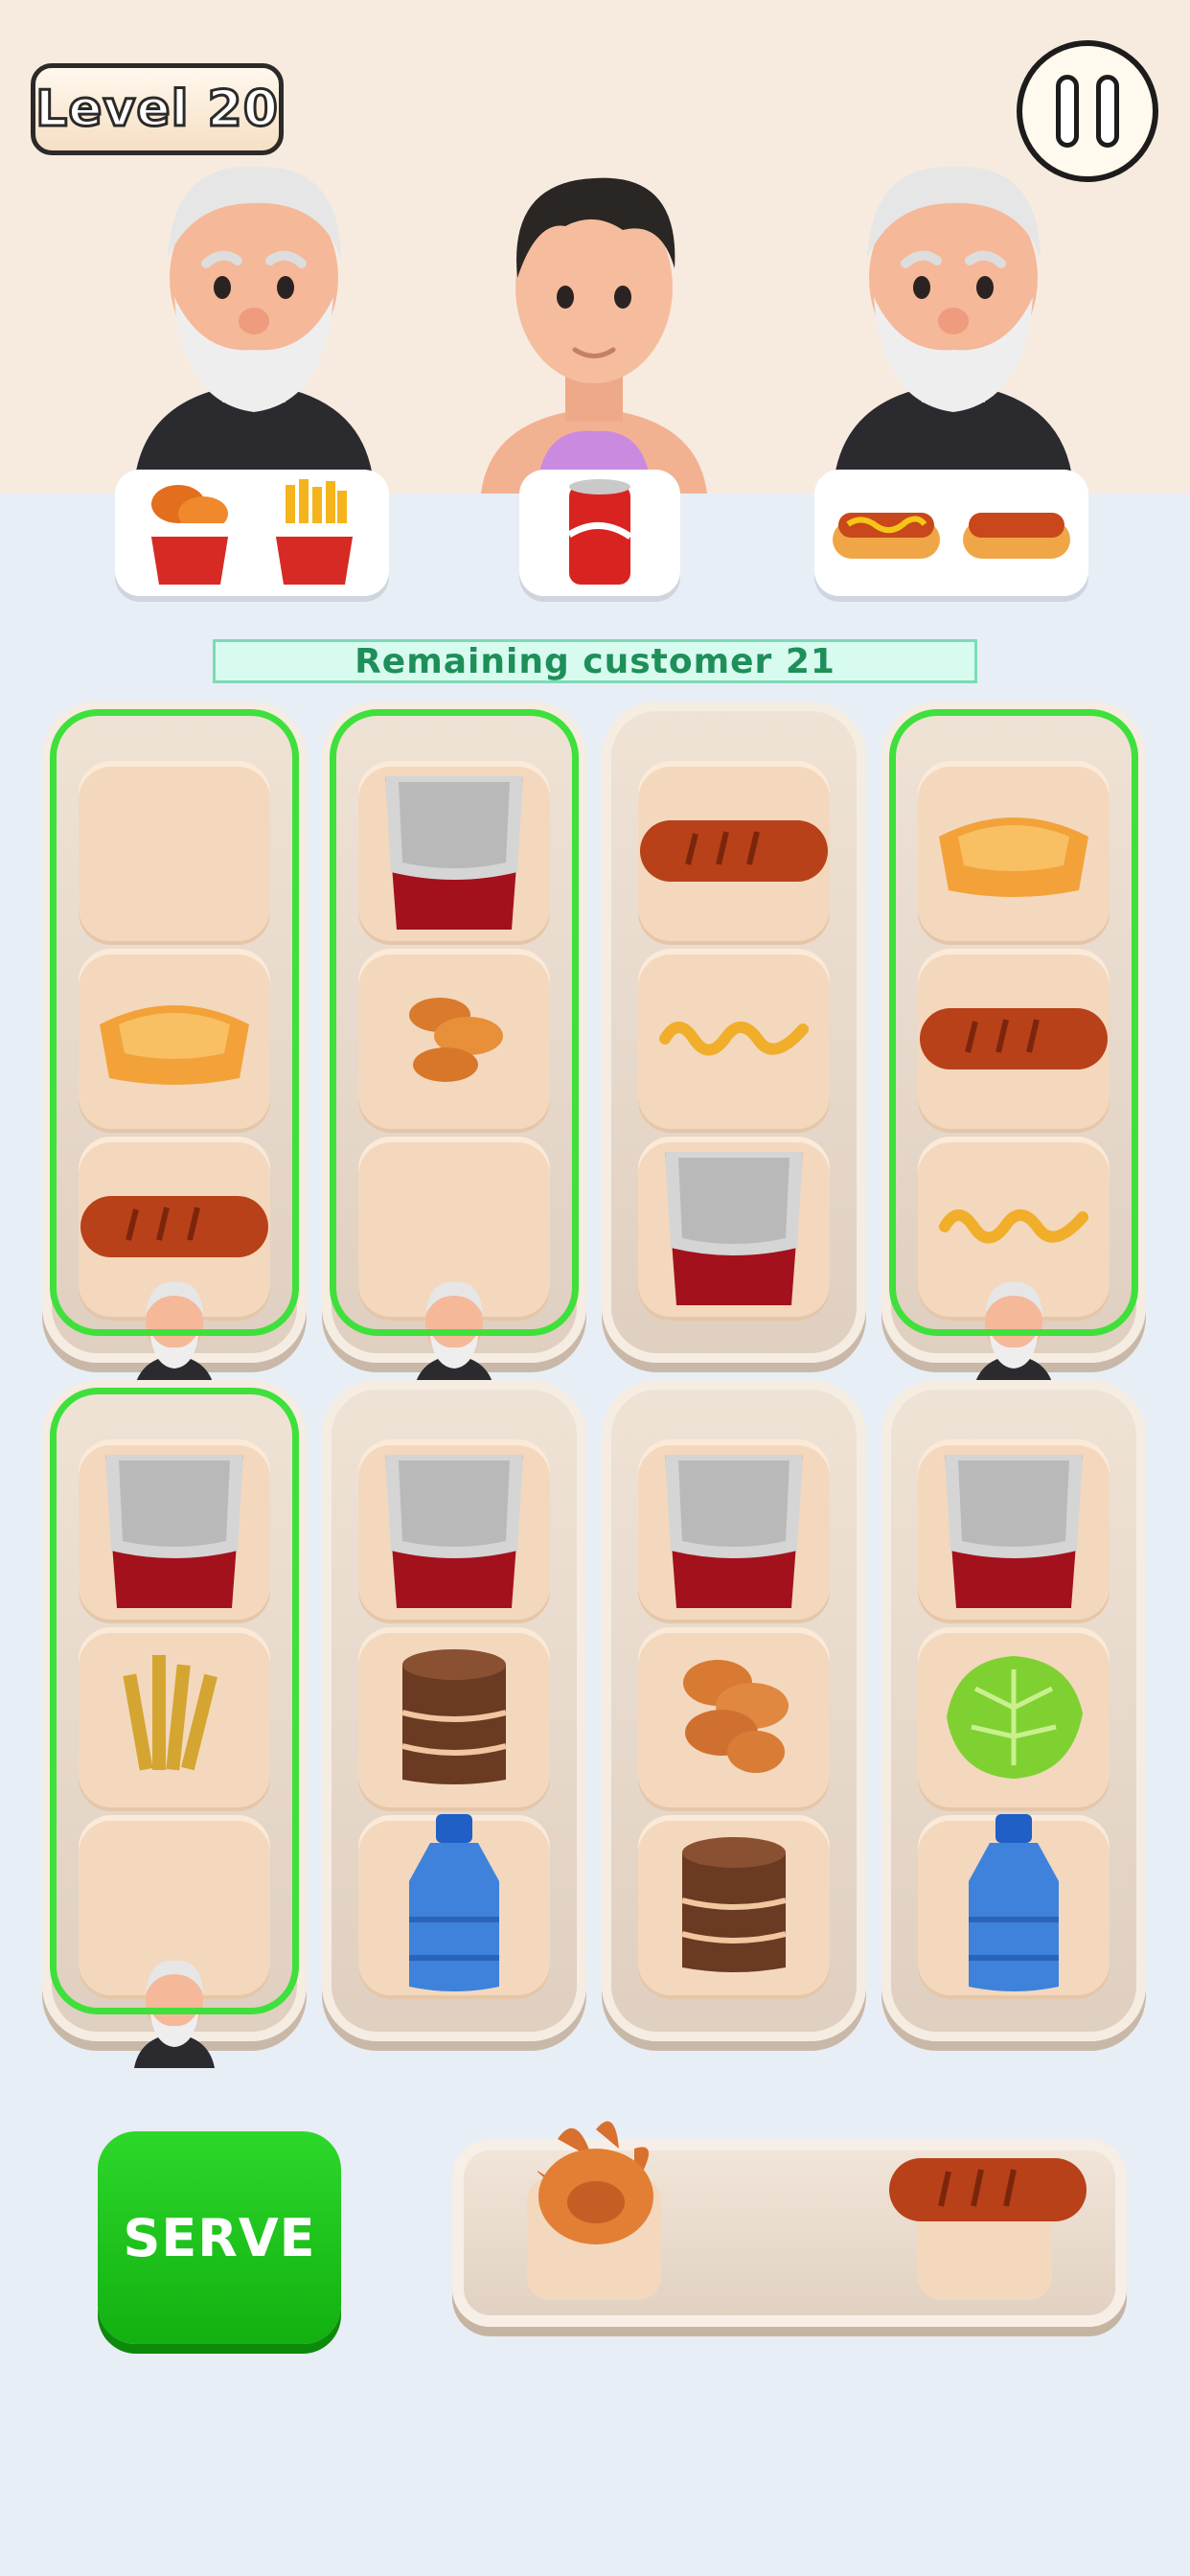 The height and width of the screenshot is (2576, 1190). I want to click on soda-can-icon, so click(600, 532).